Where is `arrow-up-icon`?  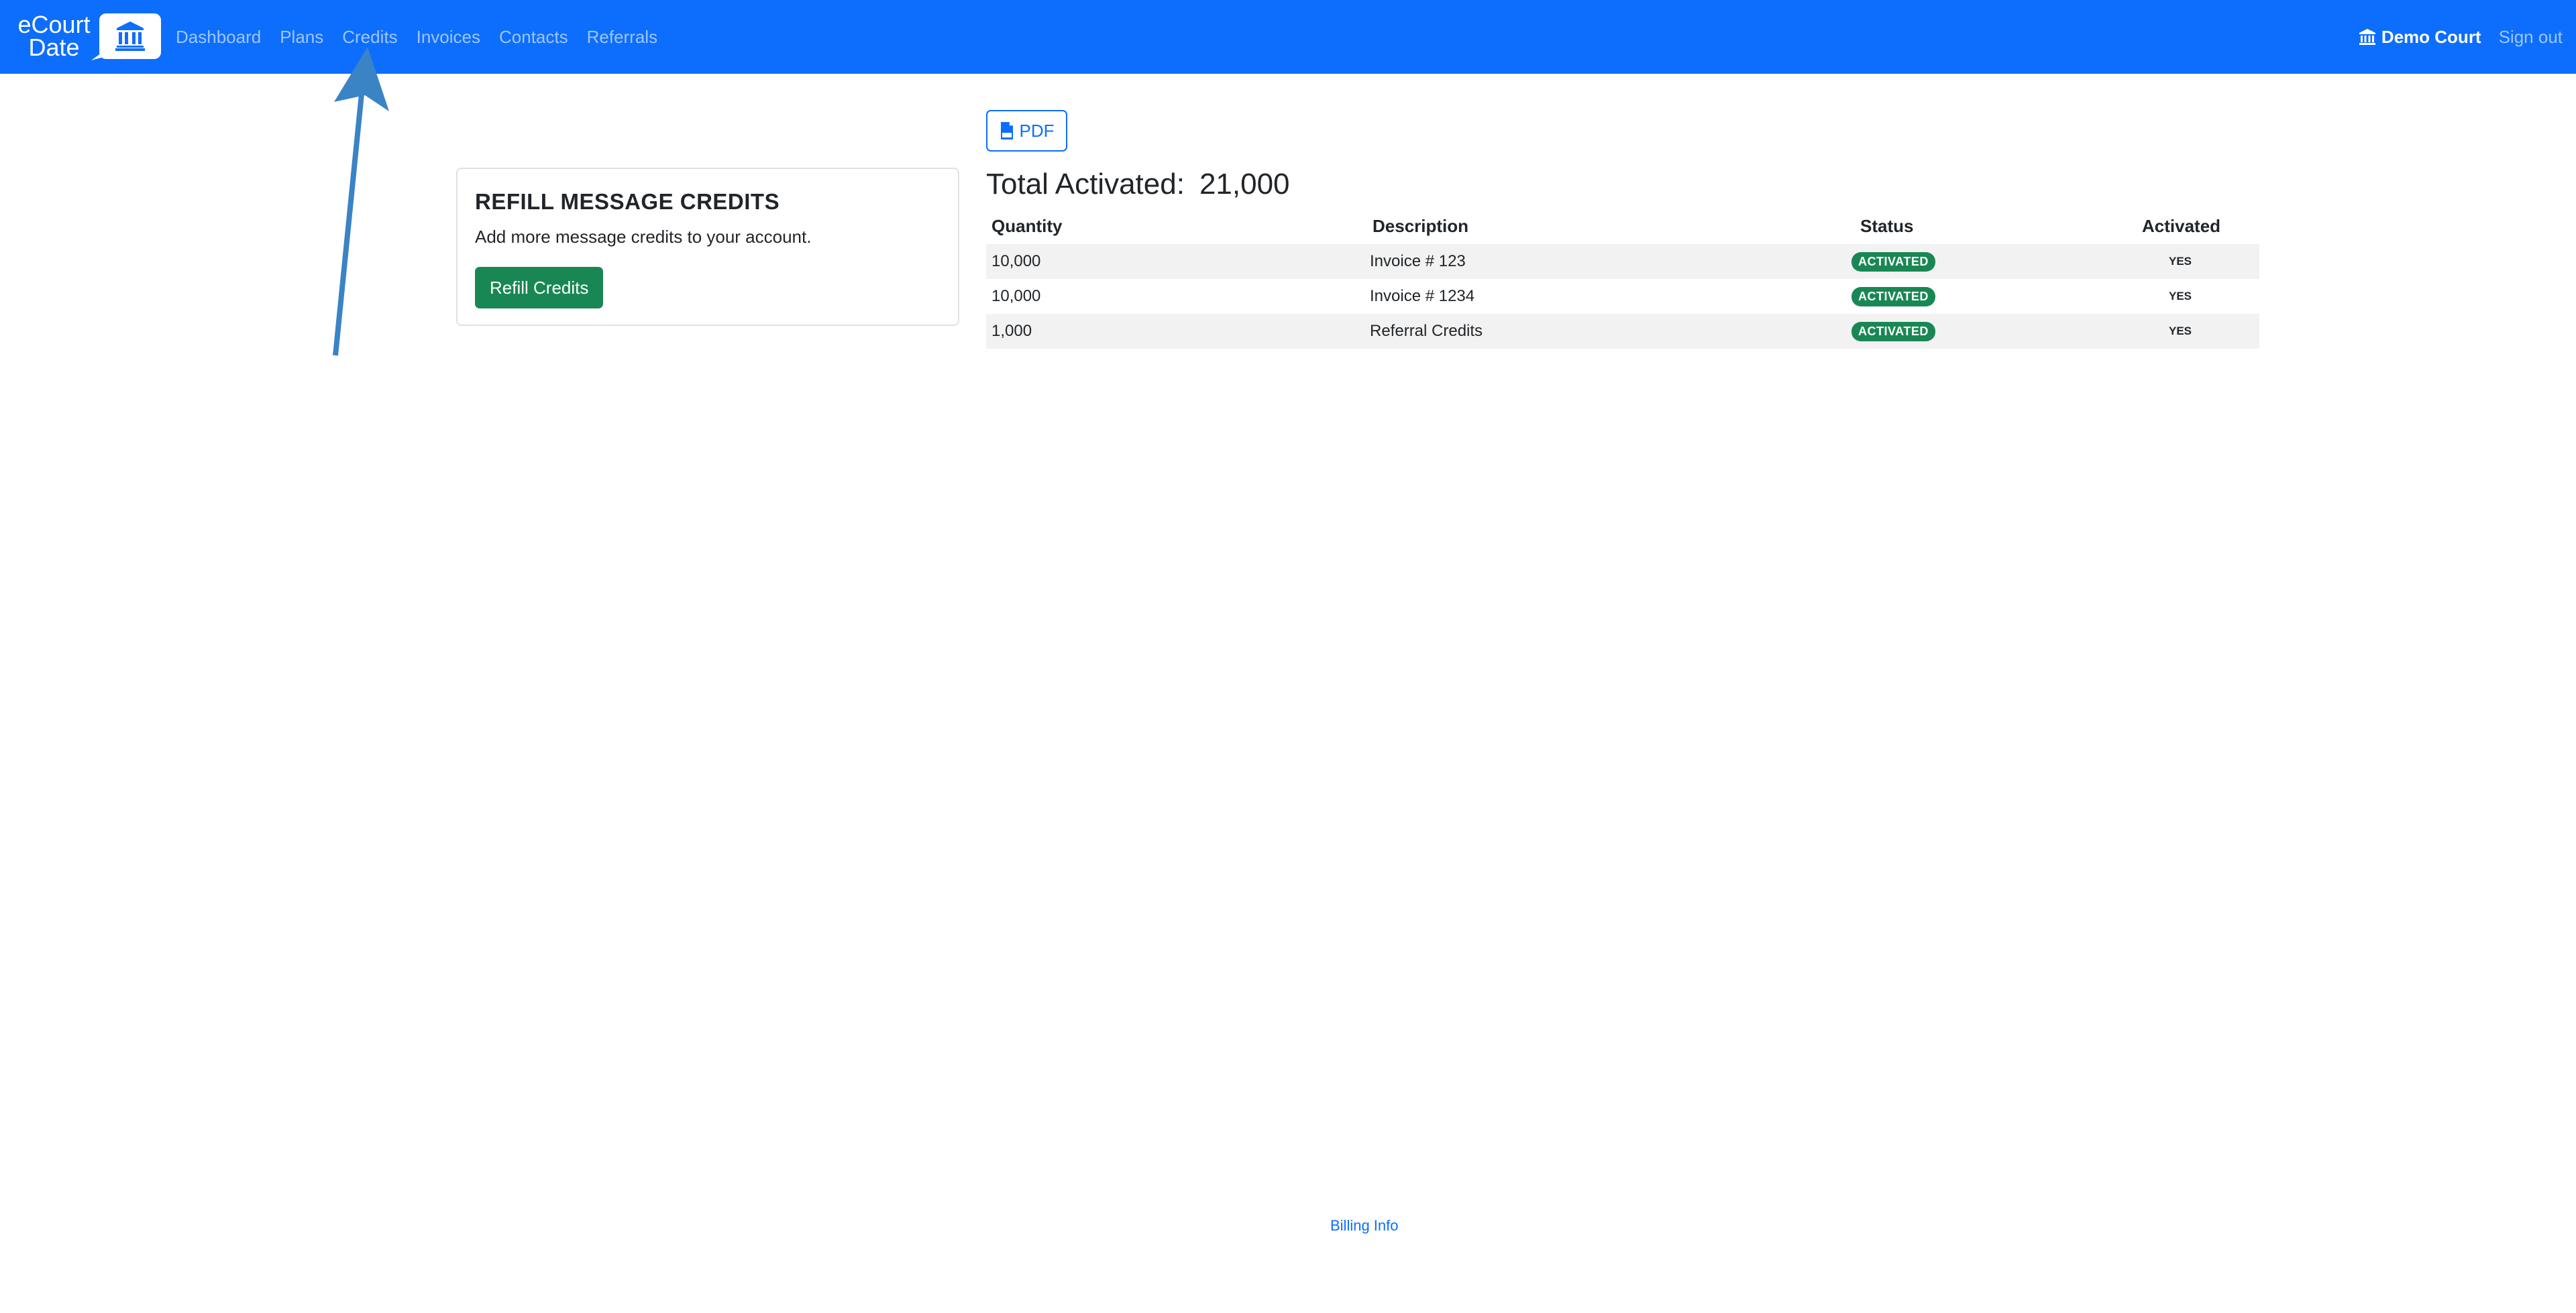 arrow-up-icon is located at coordinates (361, 201).